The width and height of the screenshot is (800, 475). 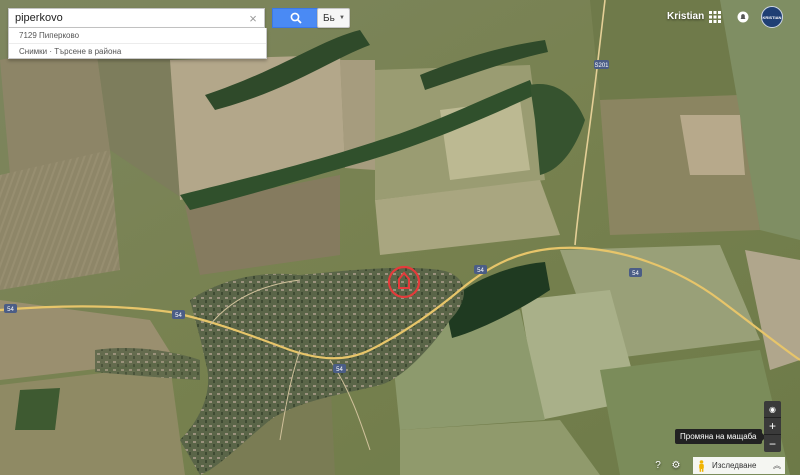 I want to click on explore-label: Изследване, so click(x=734, y=465).